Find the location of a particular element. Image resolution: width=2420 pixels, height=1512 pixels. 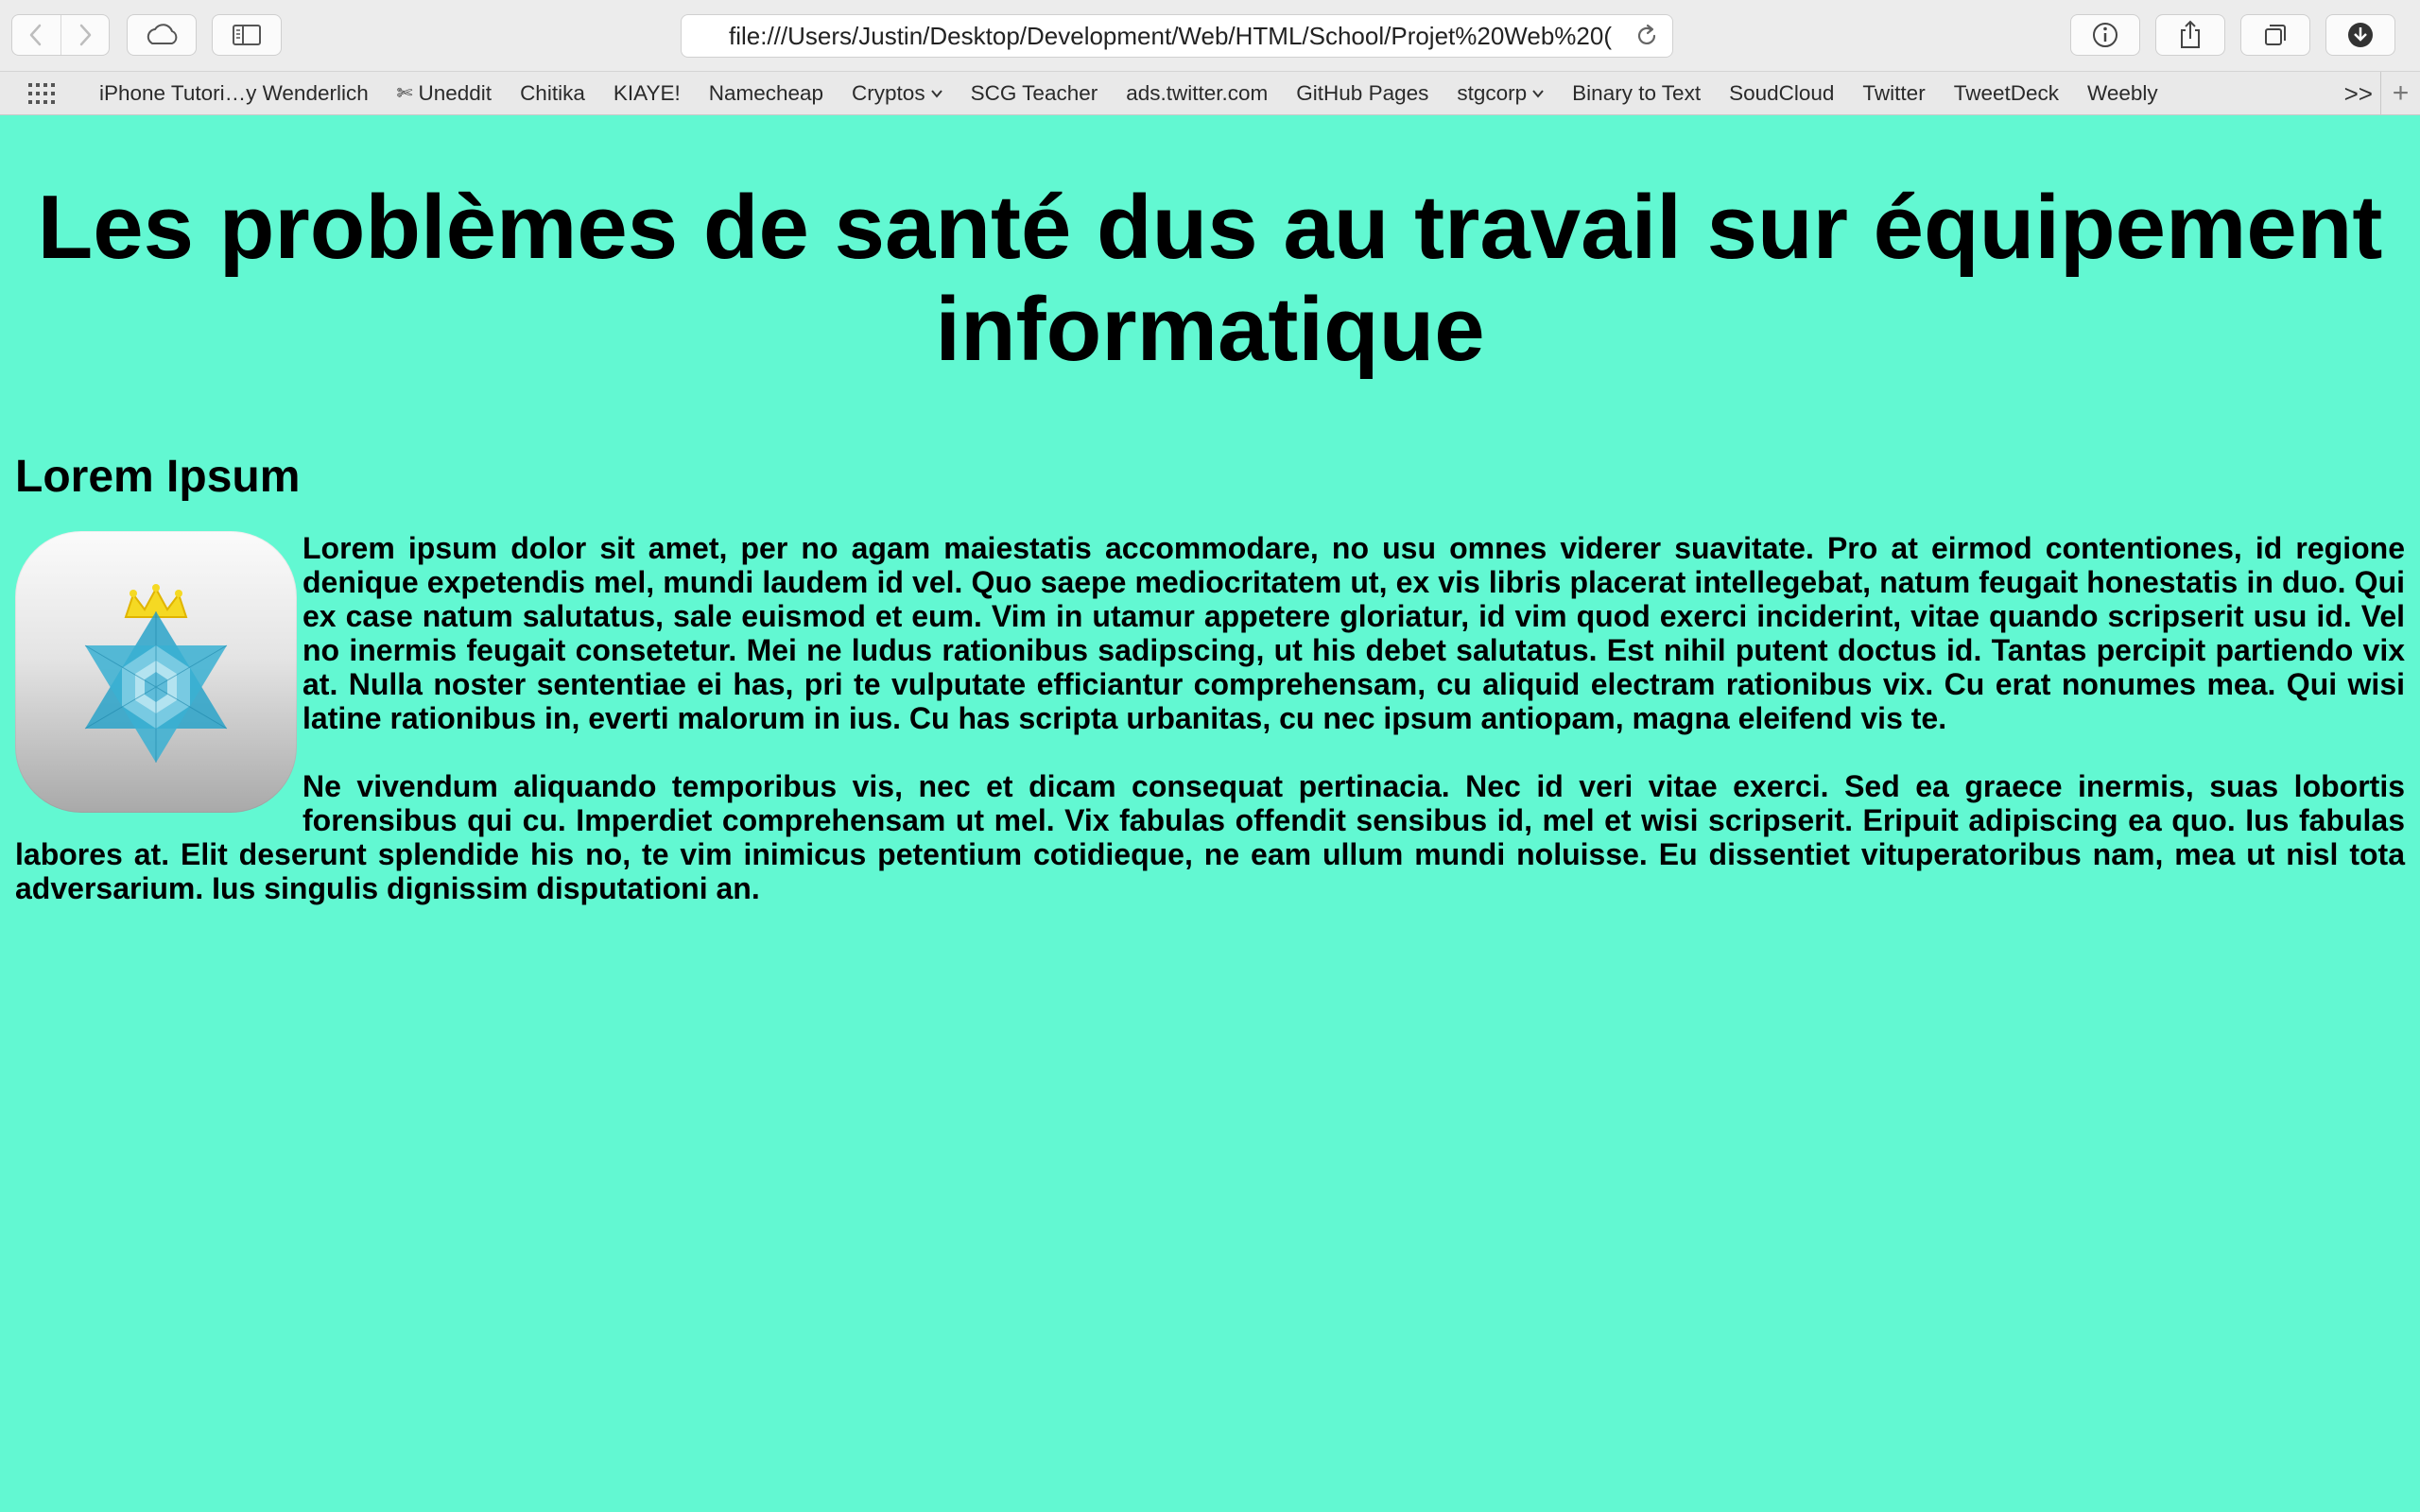

bookmark-item: Namecheap is located at coordinates (767, 93).